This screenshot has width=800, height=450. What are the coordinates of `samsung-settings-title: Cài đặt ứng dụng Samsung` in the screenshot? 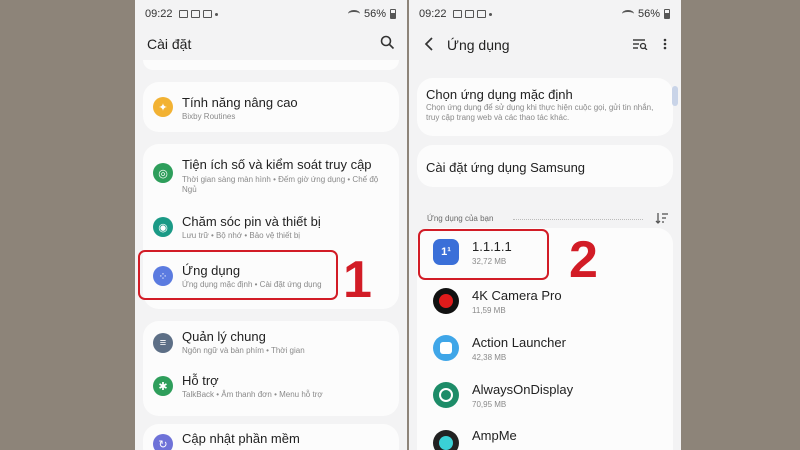 It's located at (506, 167).